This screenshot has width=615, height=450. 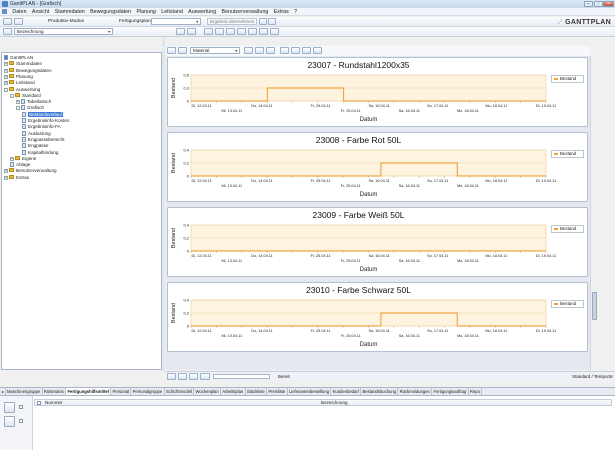 I want to click on select-all-checkbox, so click(x=39, y=403).